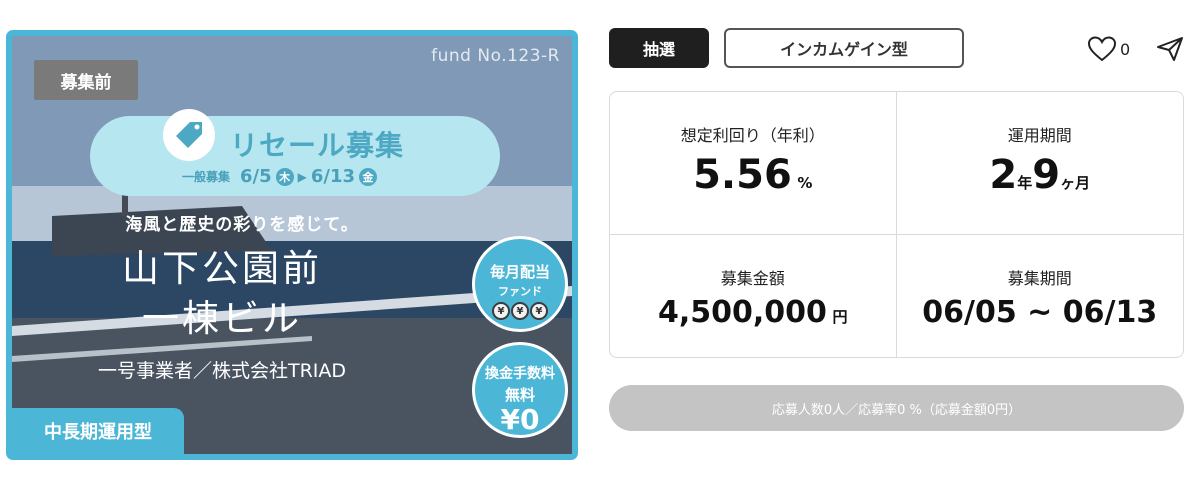 This screenshot has height=481, width=1197. What do you see at coordinates (1003, 175) in the screenshot?
I see `period-years: 2` at bounding box center [1003, 175].